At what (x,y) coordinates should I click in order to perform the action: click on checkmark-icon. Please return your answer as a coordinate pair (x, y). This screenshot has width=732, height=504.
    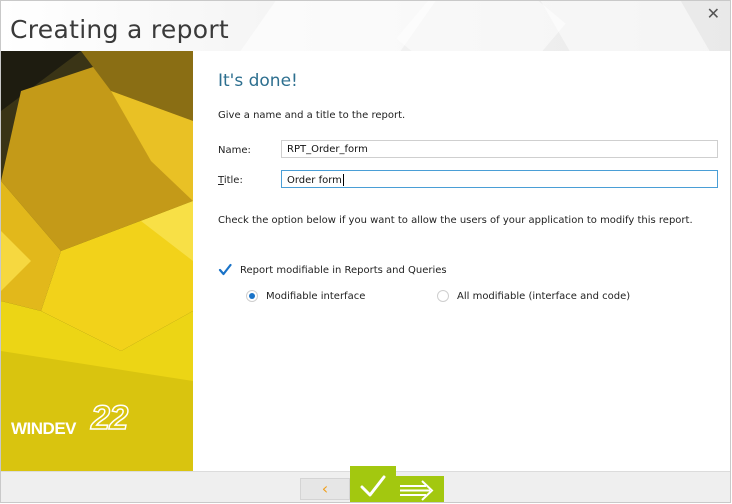
    Looking at the image, I should click on (373, 486).